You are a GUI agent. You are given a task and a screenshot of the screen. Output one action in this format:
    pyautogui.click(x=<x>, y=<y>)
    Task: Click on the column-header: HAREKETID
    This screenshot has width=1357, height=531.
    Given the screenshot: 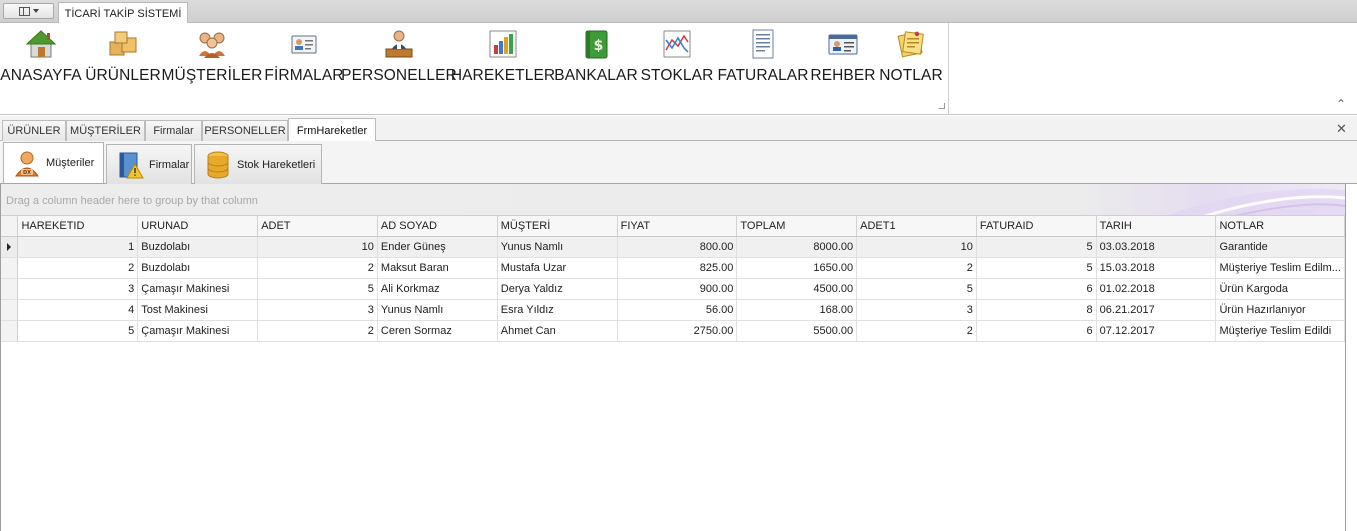 What is the action you would take?
    pyautogui.click(x=78, y=226)
    